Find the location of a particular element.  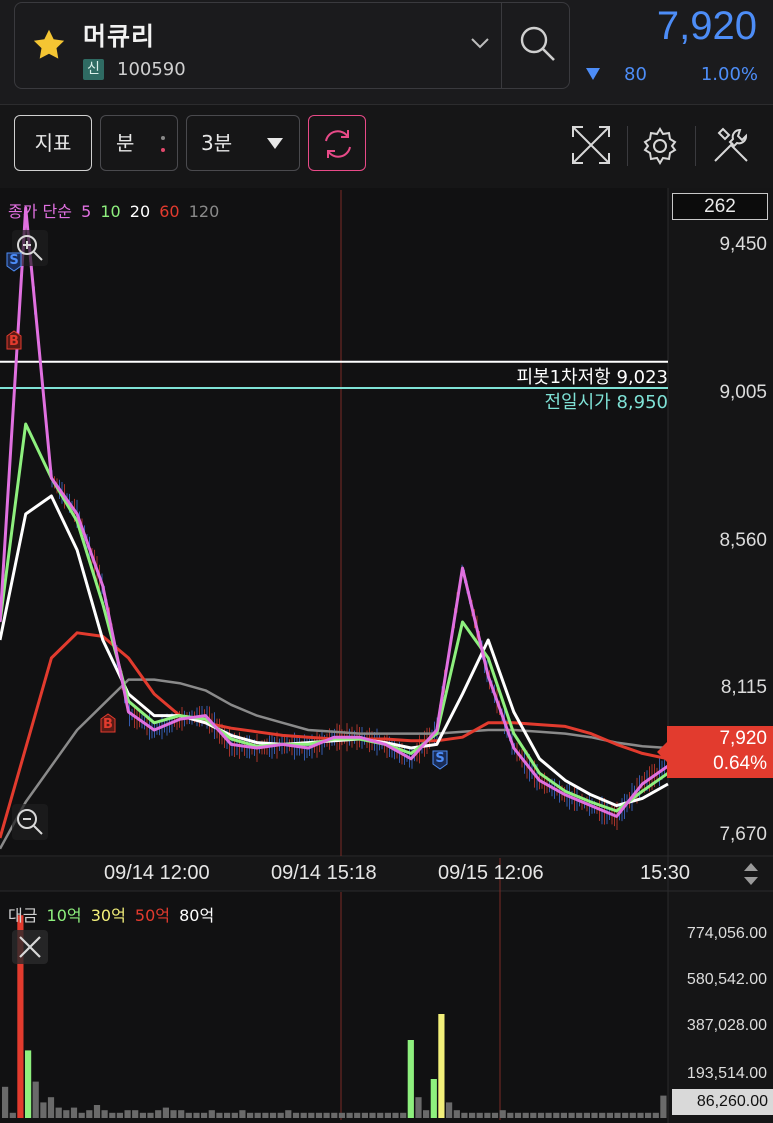

gear-icon is located at coordinates (660, 146).